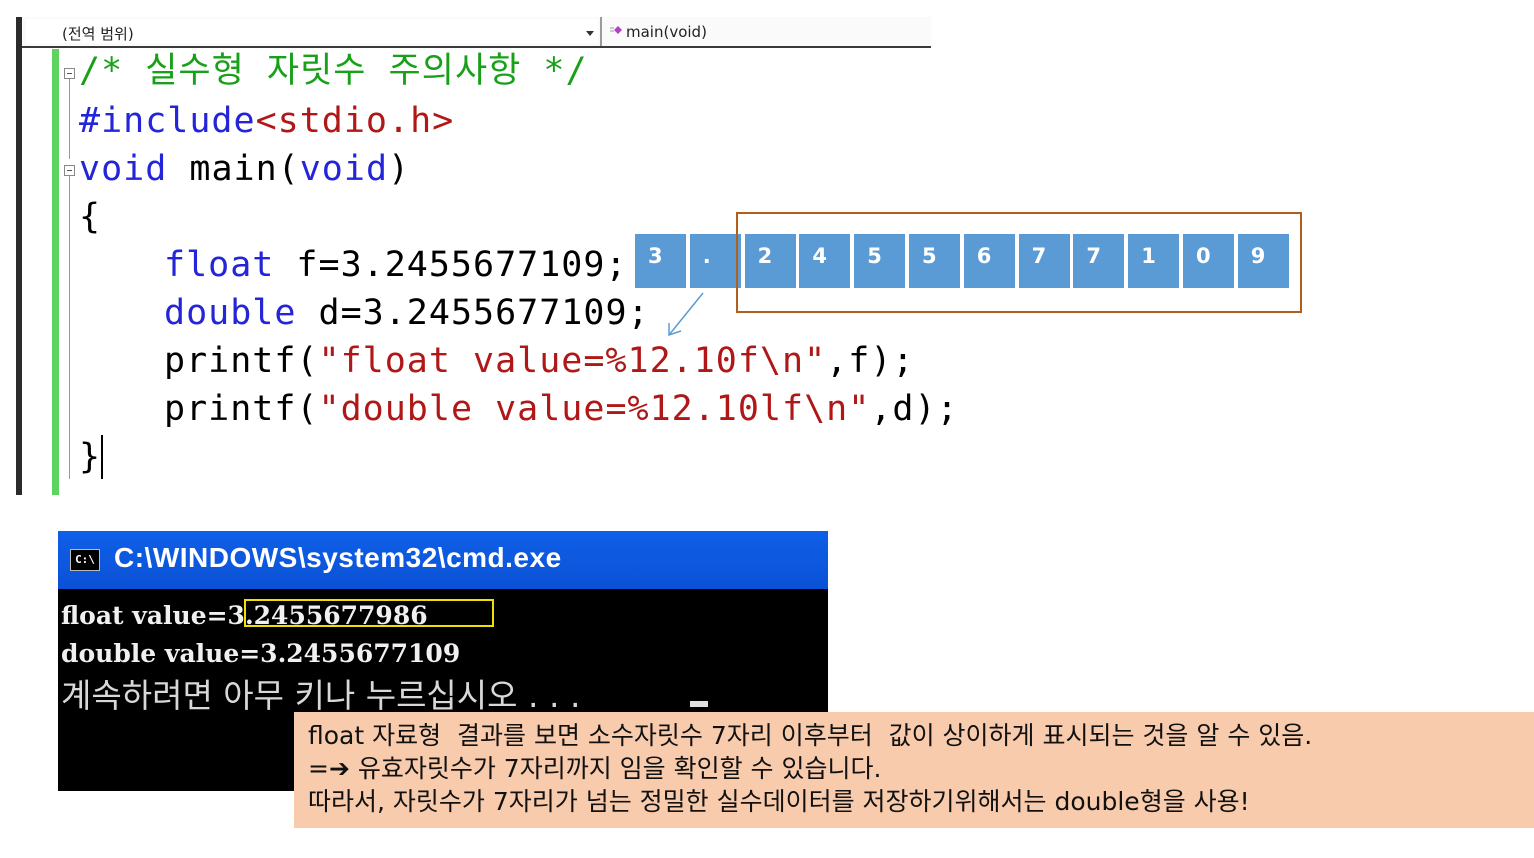 Image resolution: width=1534 pixels, height=858 pixels. Describe the element at coordinates (590, 33) in the screenshot. I see `chevron-down-icon` at that location.